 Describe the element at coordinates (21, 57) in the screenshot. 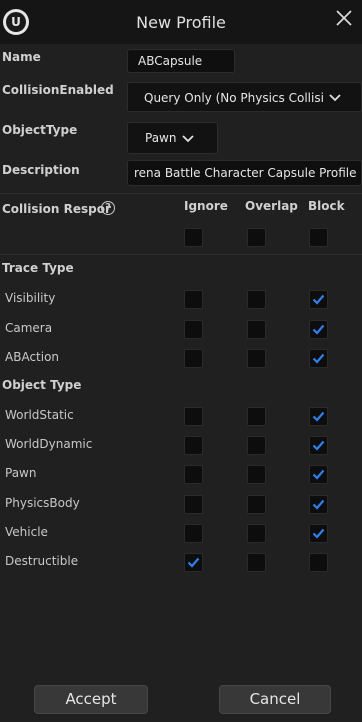

I see `name-label: Name` at that location.